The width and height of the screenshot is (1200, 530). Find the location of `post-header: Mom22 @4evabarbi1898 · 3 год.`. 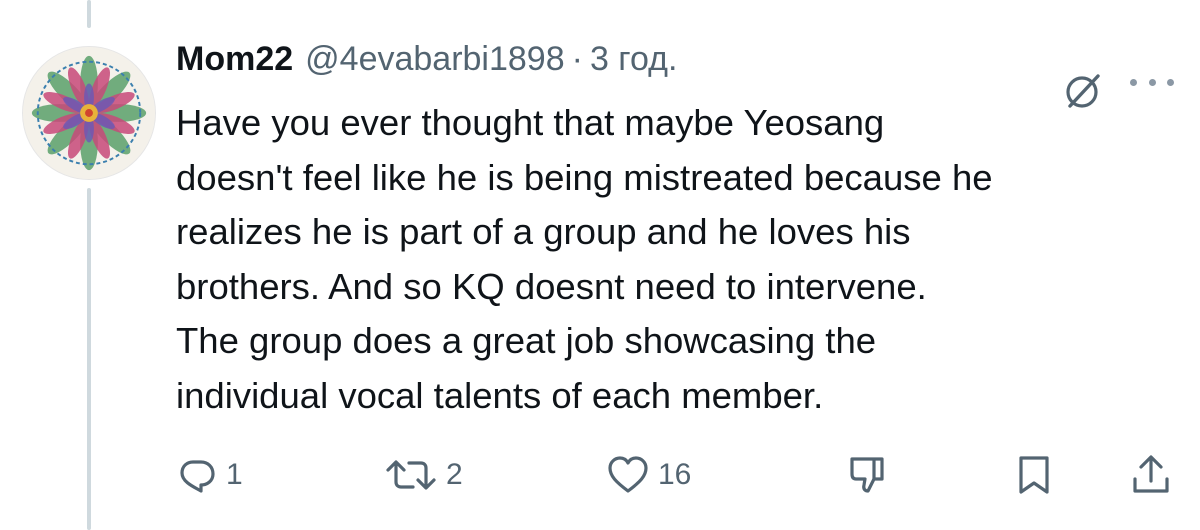

post-header: Mom22 @4evabarbi1898 · 3 год. is located at coordinates (426, 65).